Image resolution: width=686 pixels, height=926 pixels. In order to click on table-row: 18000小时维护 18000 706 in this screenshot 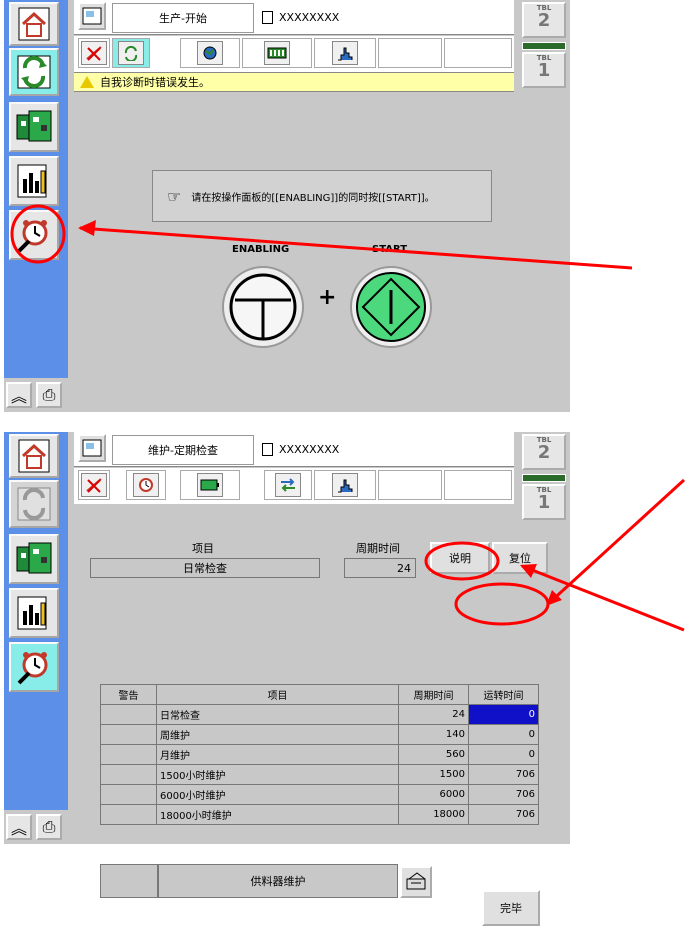, I will do `click(319, 814)`.